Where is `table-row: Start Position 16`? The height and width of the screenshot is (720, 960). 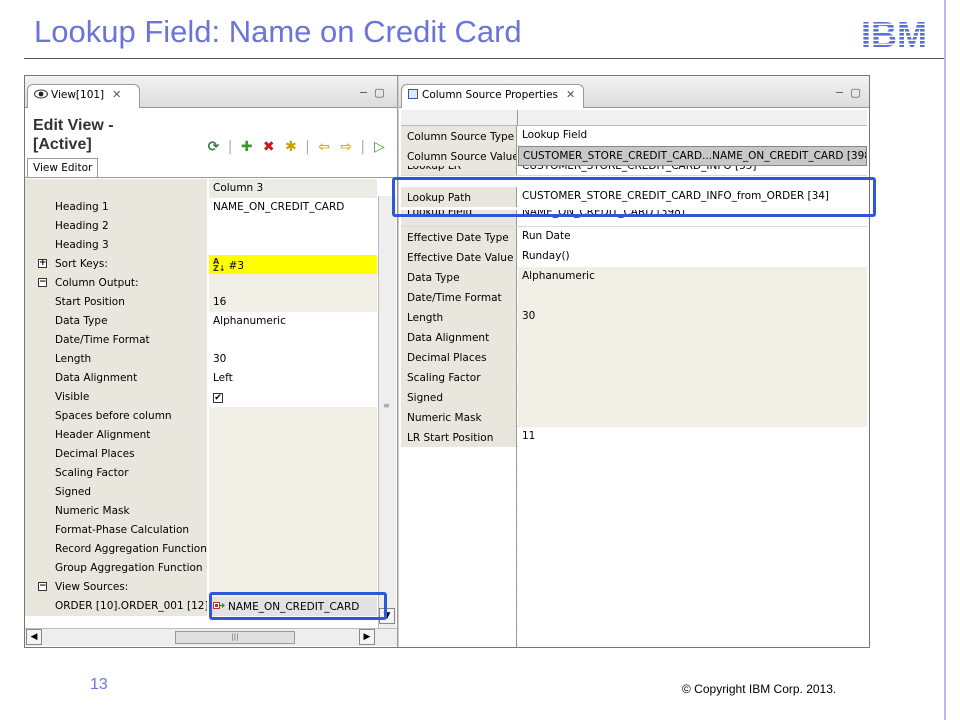
table-row: Start Position 16 is located at coordinates (201, 302).